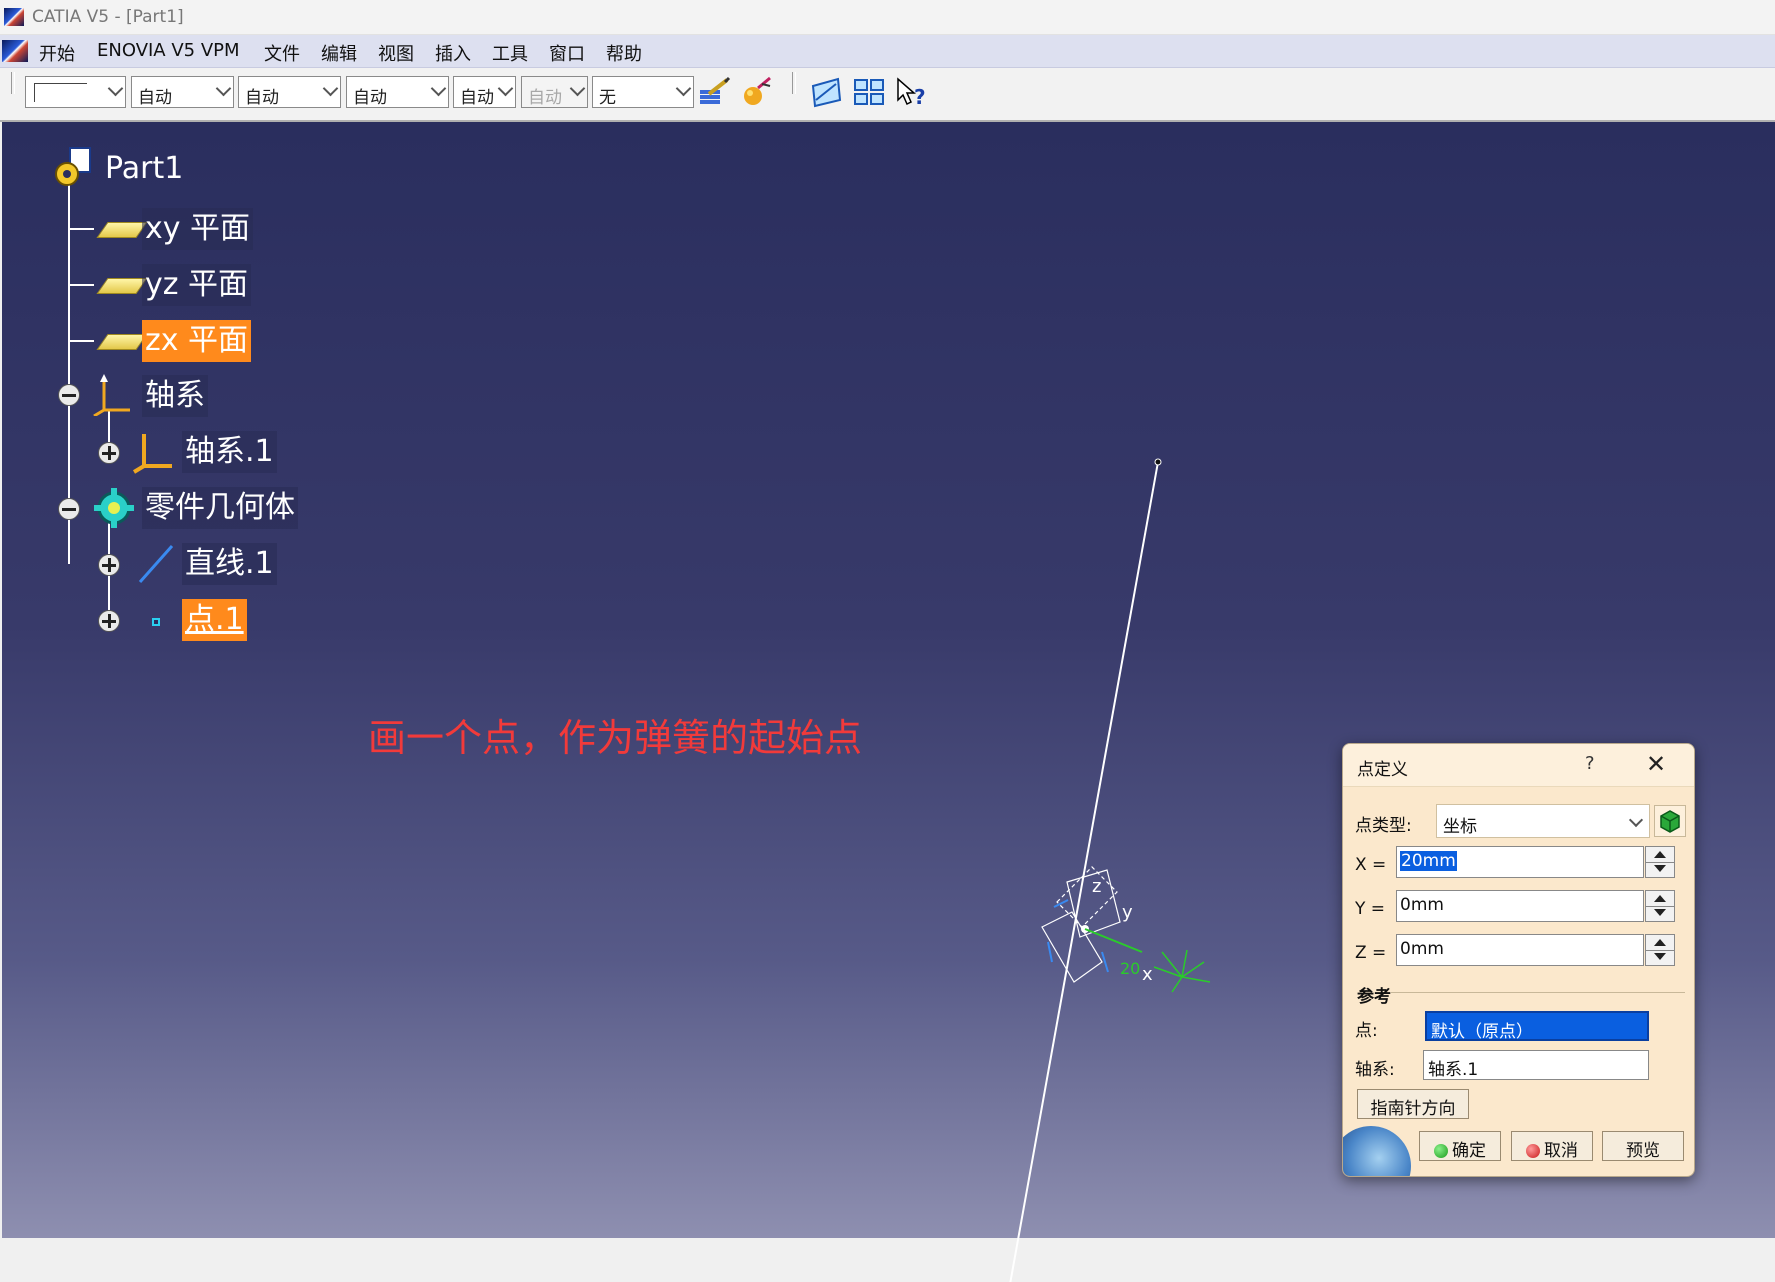  What do you see at coordinates (229, 564) in the screenshot?
I see `tree-item-line-1: 直线.1` at bounding box center [229, 564].